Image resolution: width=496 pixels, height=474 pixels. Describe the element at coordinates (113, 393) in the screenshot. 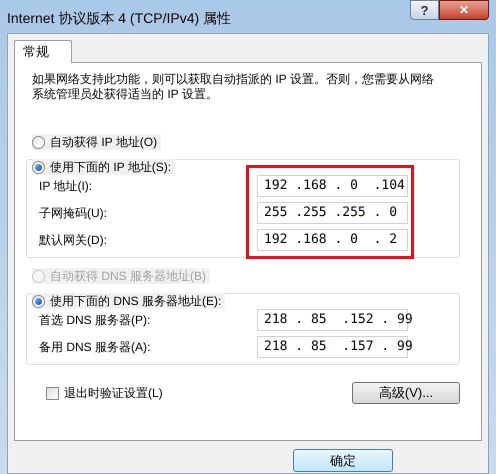

I see `checkbox-label: 退出时验证设置(L)` at that location.